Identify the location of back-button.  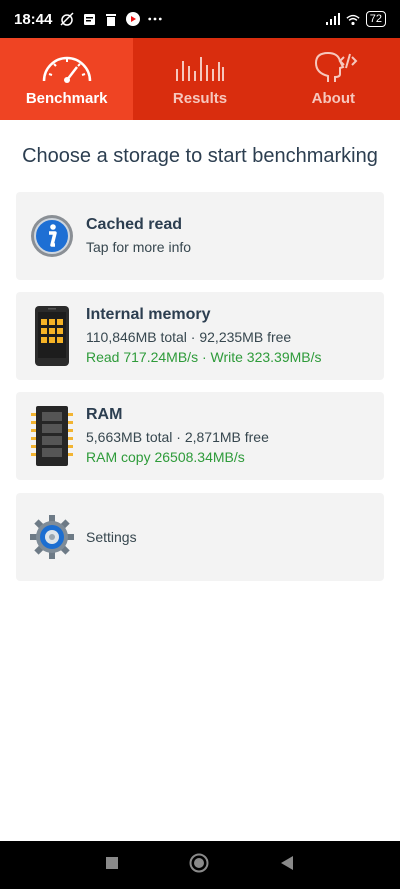
(287, 865).